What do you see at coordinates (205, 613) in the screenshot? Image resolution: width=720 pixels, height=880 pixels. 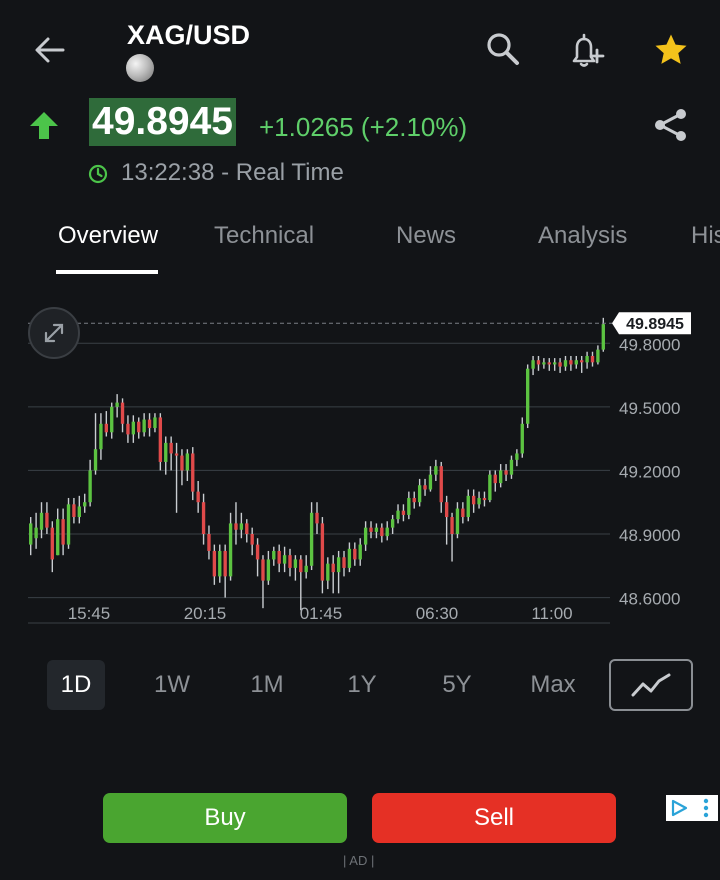 I see `x-tick-label: 20:15` at bounding box center [205, 613].